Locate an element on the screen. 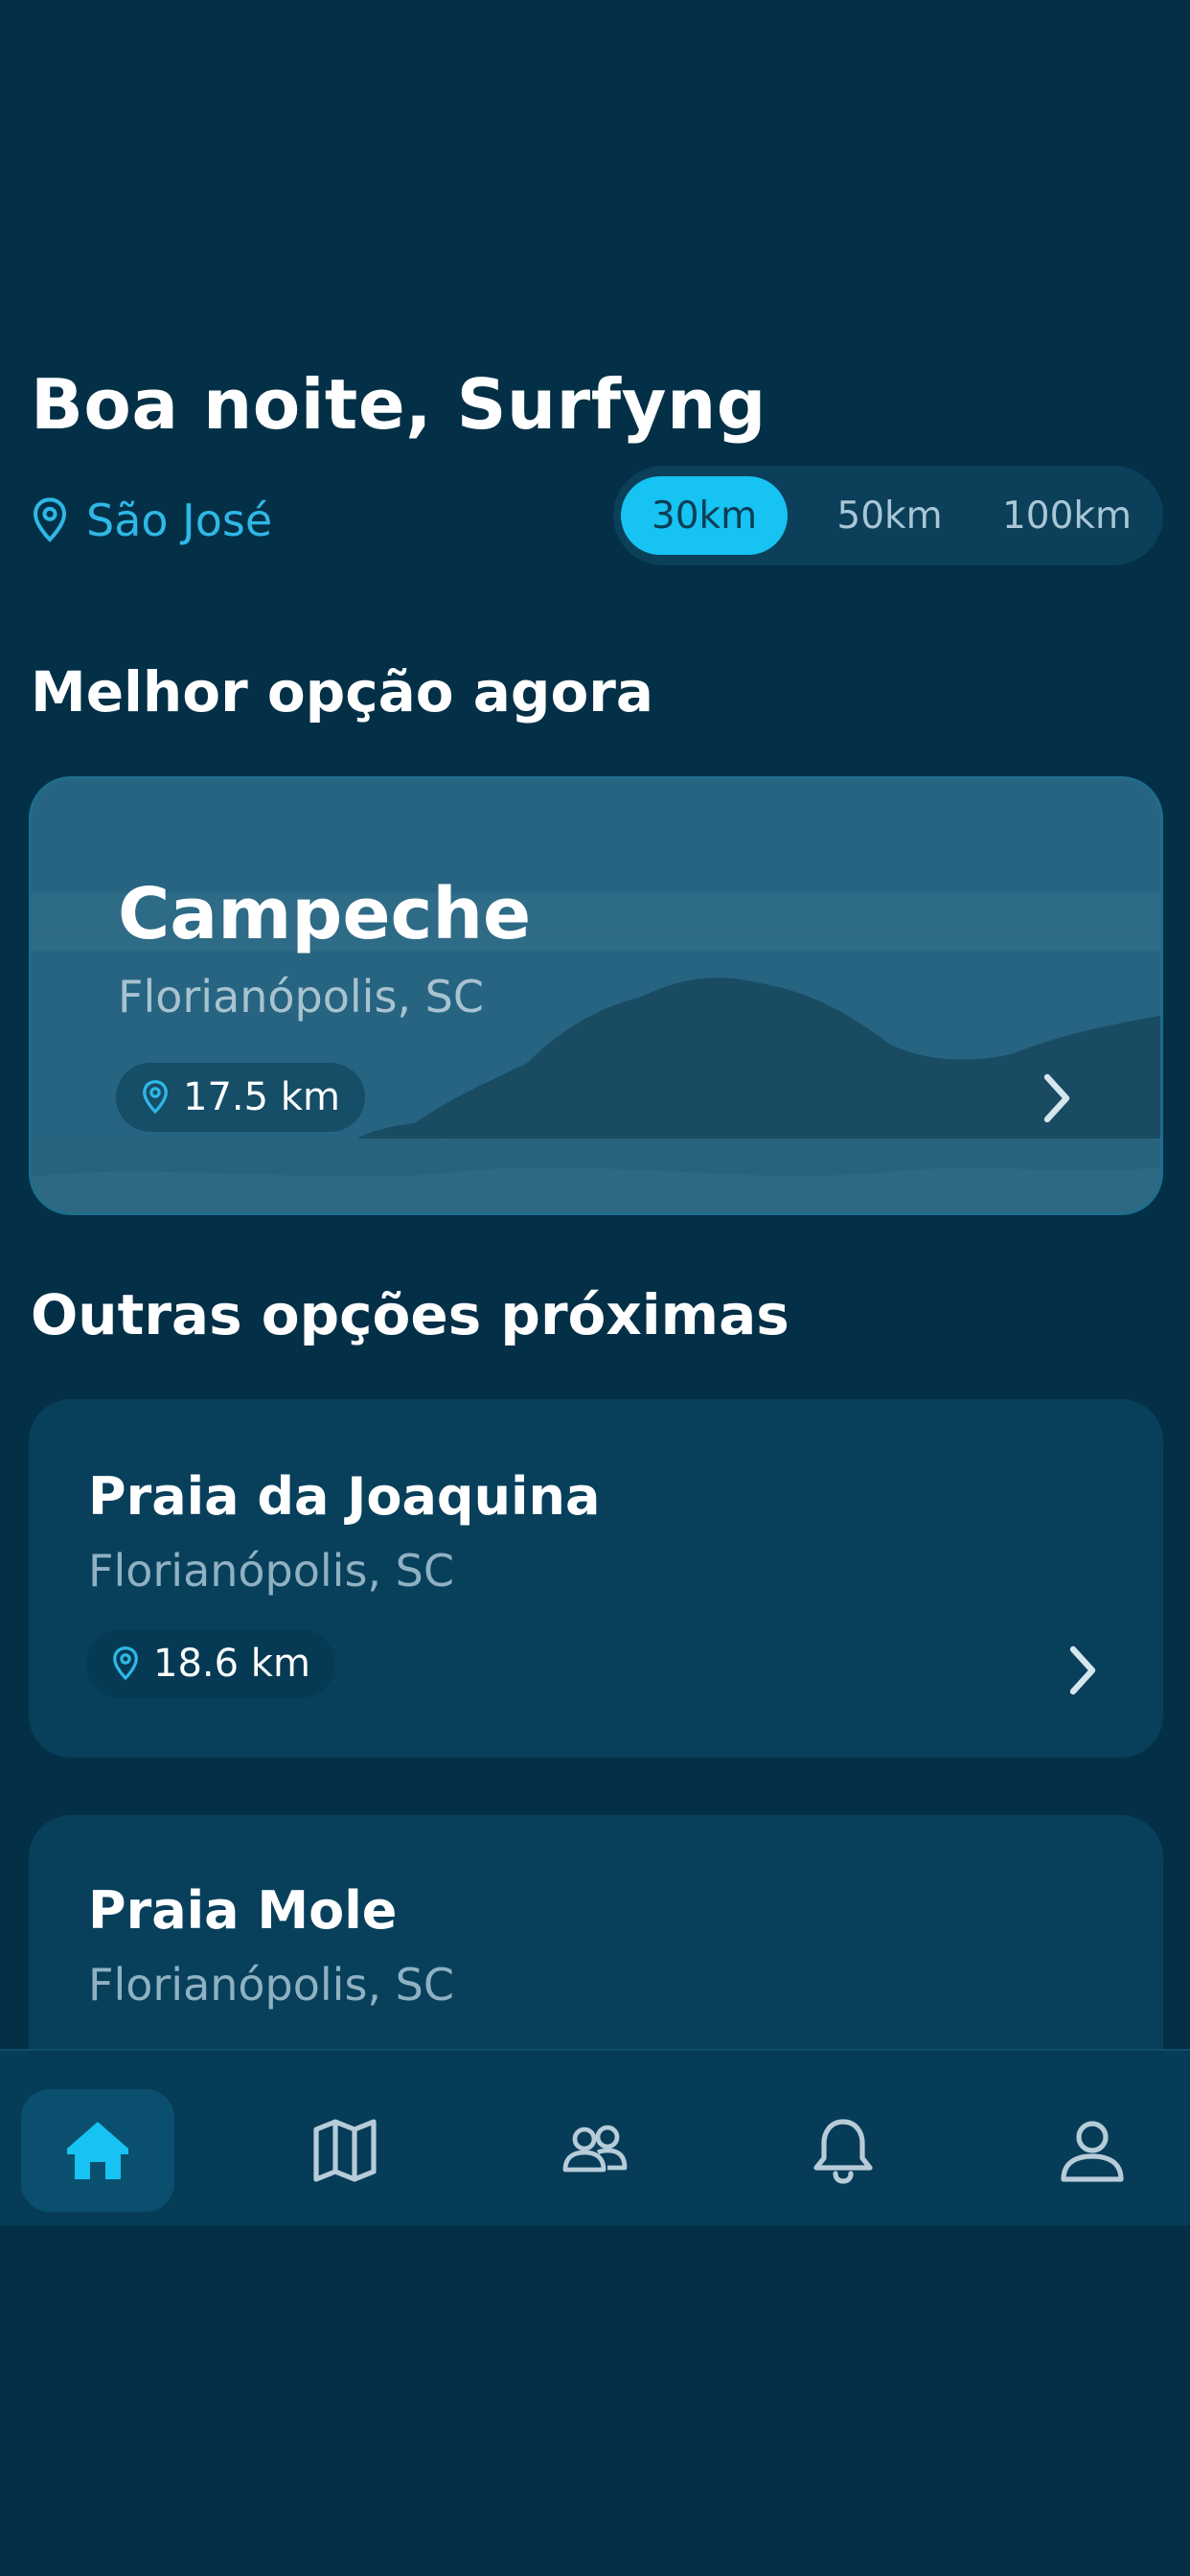 The width and height of the screenshot is (1190, 2576). tab-community is located at coordinates (594, 2150).